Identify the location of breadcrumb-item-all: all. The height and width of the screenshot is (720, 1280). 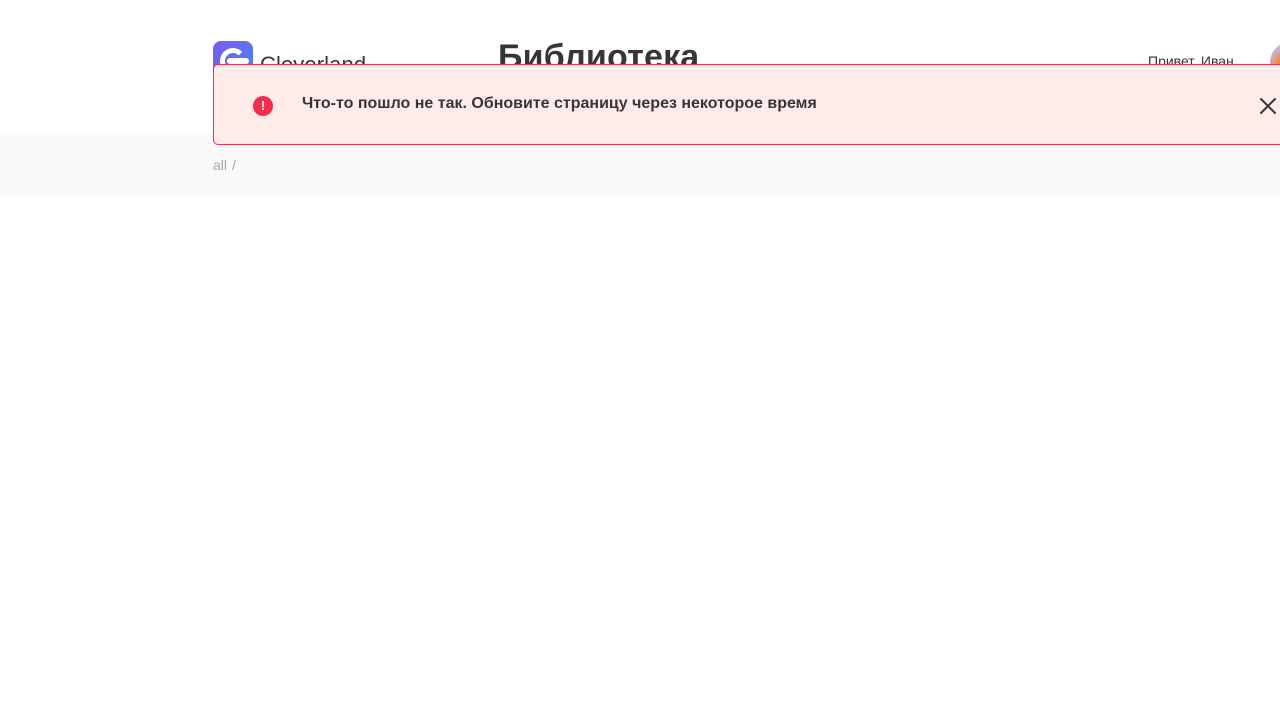
(220, 165).